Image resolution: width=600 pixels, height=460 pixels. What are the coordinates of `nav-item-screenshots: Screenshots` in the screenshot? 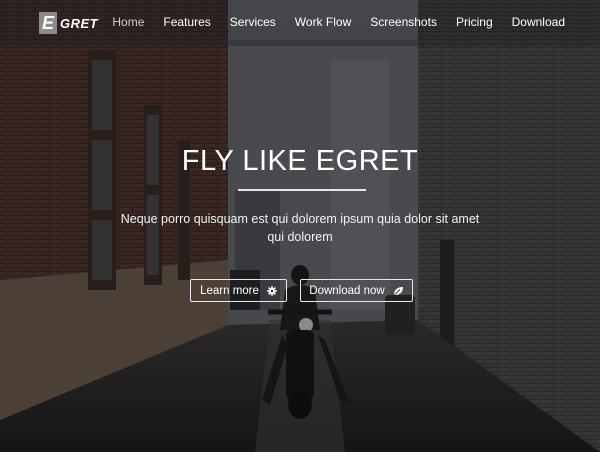 It's located at (403, 22).